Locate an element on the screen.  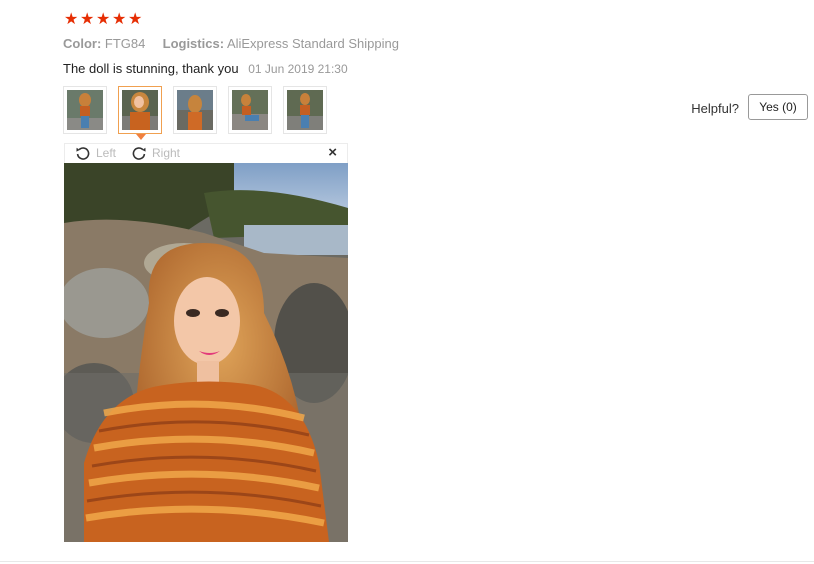
review-thumbnail-selected is located at coordinates (140, 113).